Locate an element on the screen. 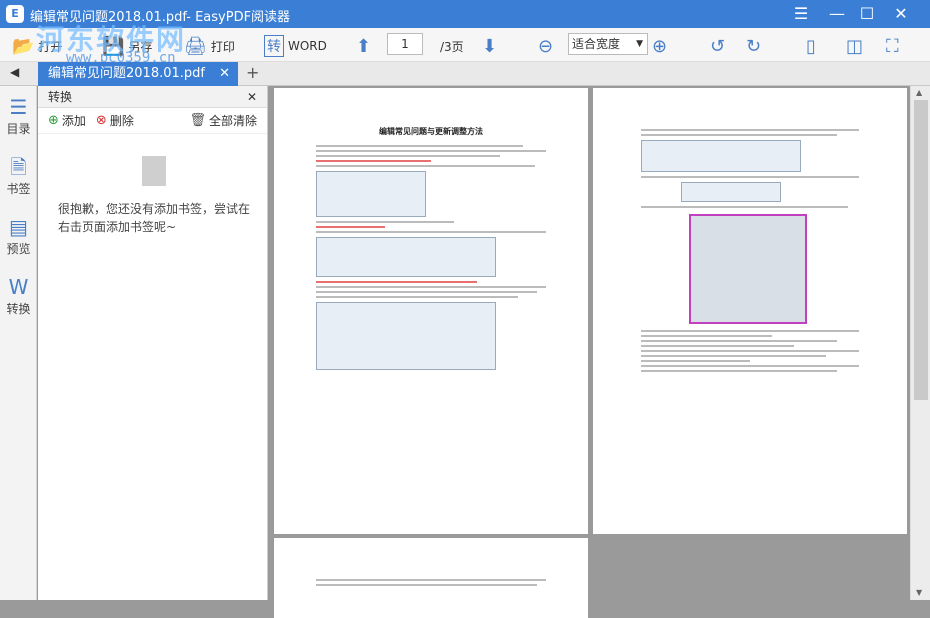  single-page-button: ▯ is located at coordinates (813, 46).